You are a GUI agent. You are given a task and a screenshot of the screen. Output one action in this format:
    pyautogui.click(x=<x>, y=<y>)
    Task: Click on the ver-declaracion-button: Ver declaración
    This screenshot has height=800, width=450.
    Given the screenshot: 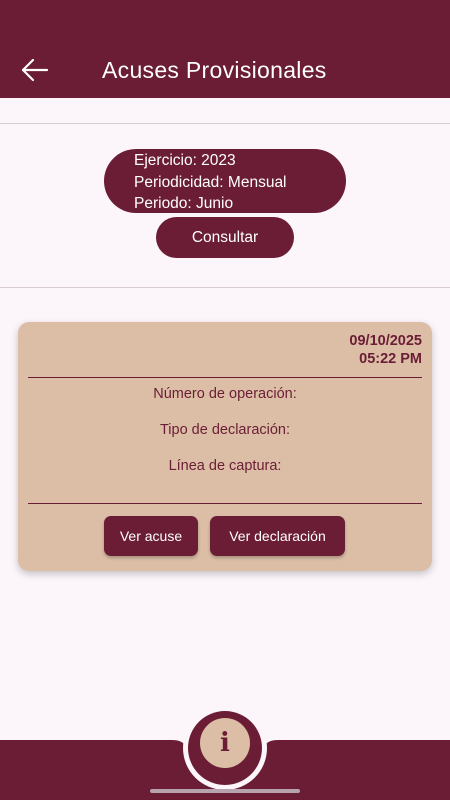 What is the action you would take?
    pyautogui.click(x=277, y=536)
    